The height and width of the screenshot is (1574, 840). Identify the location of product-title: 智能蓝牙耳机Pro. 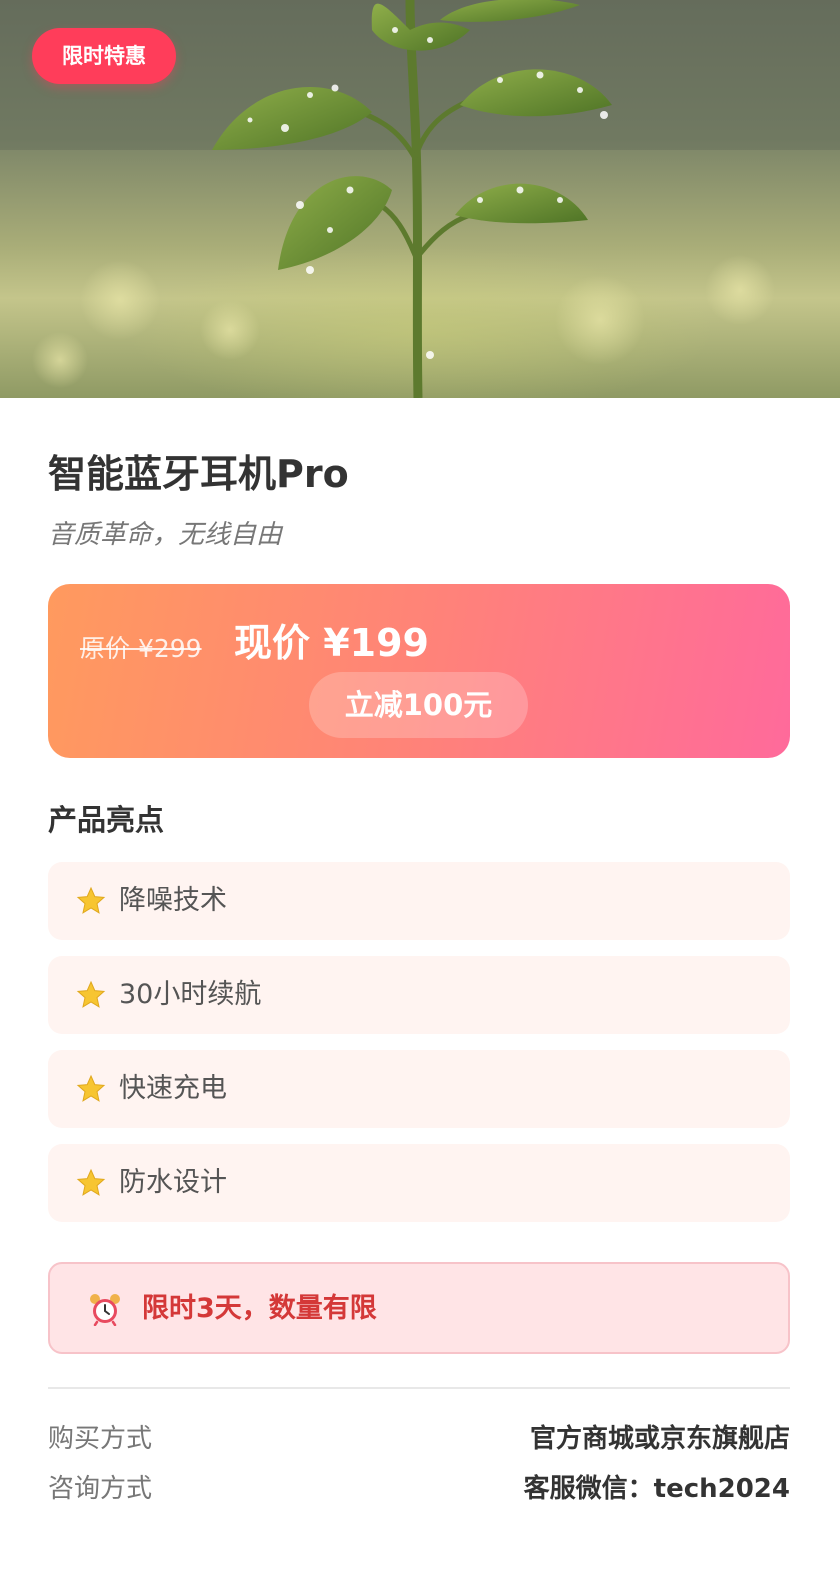
(198, 474).